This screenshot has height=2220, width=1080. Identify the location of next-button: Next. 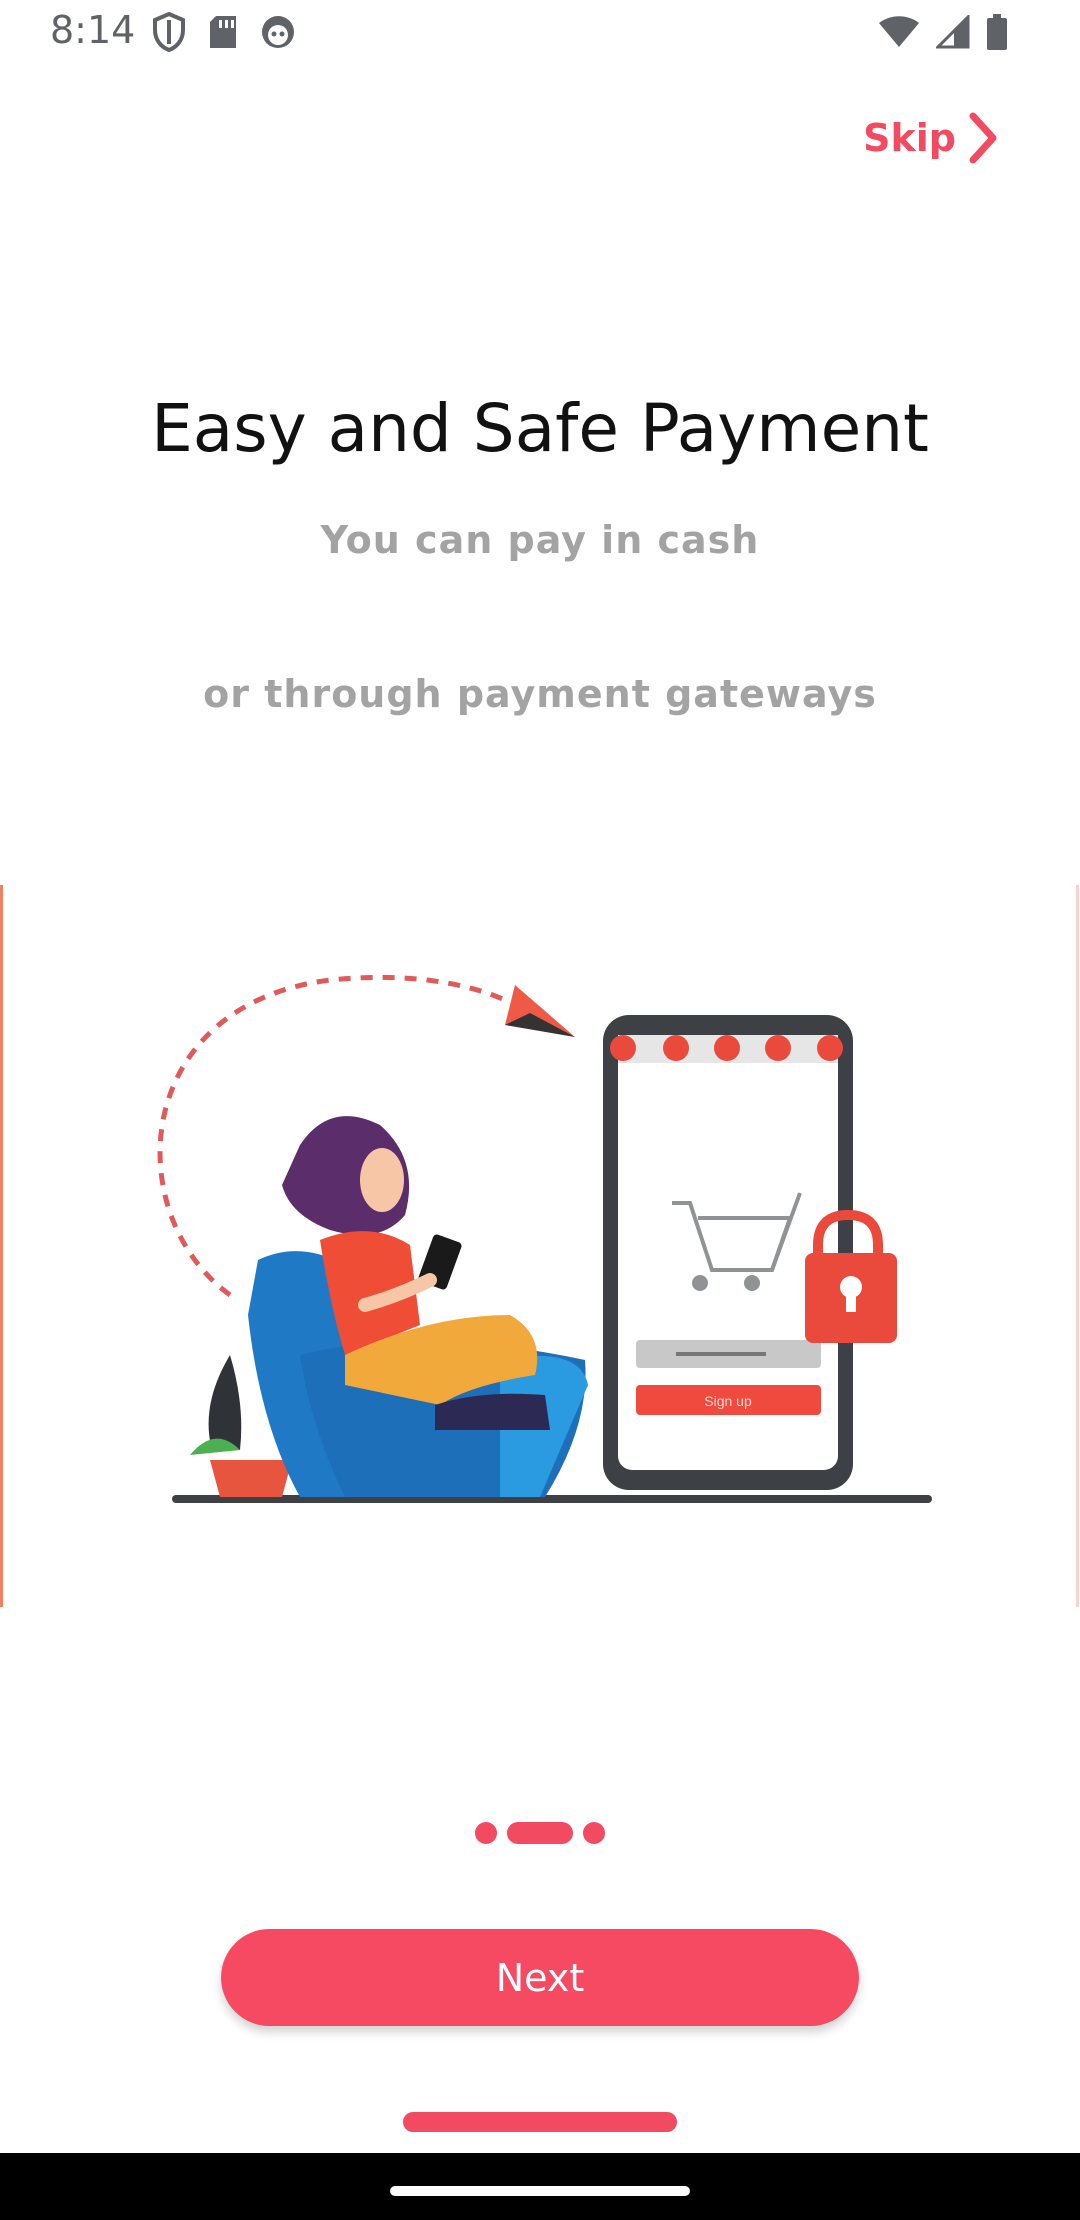
(540, 1977).